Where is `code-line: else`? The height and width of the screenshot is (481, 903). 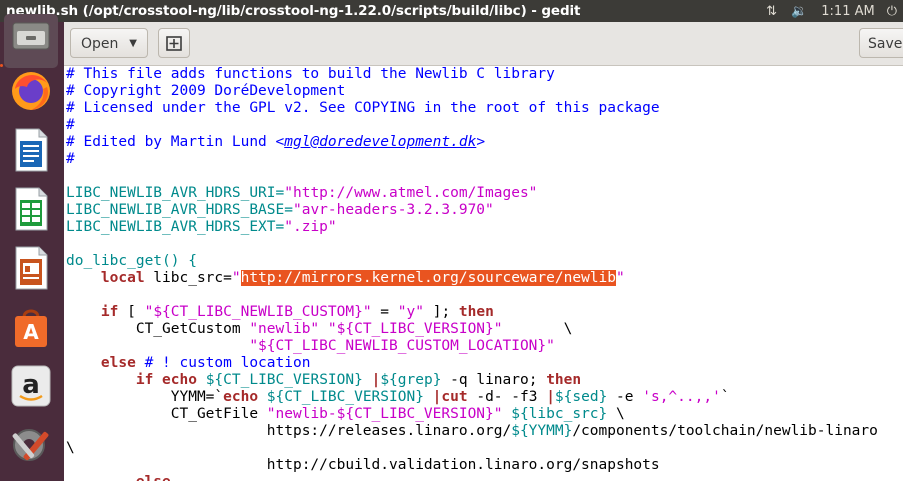
code-line: else is located at coordinates (118, 477).